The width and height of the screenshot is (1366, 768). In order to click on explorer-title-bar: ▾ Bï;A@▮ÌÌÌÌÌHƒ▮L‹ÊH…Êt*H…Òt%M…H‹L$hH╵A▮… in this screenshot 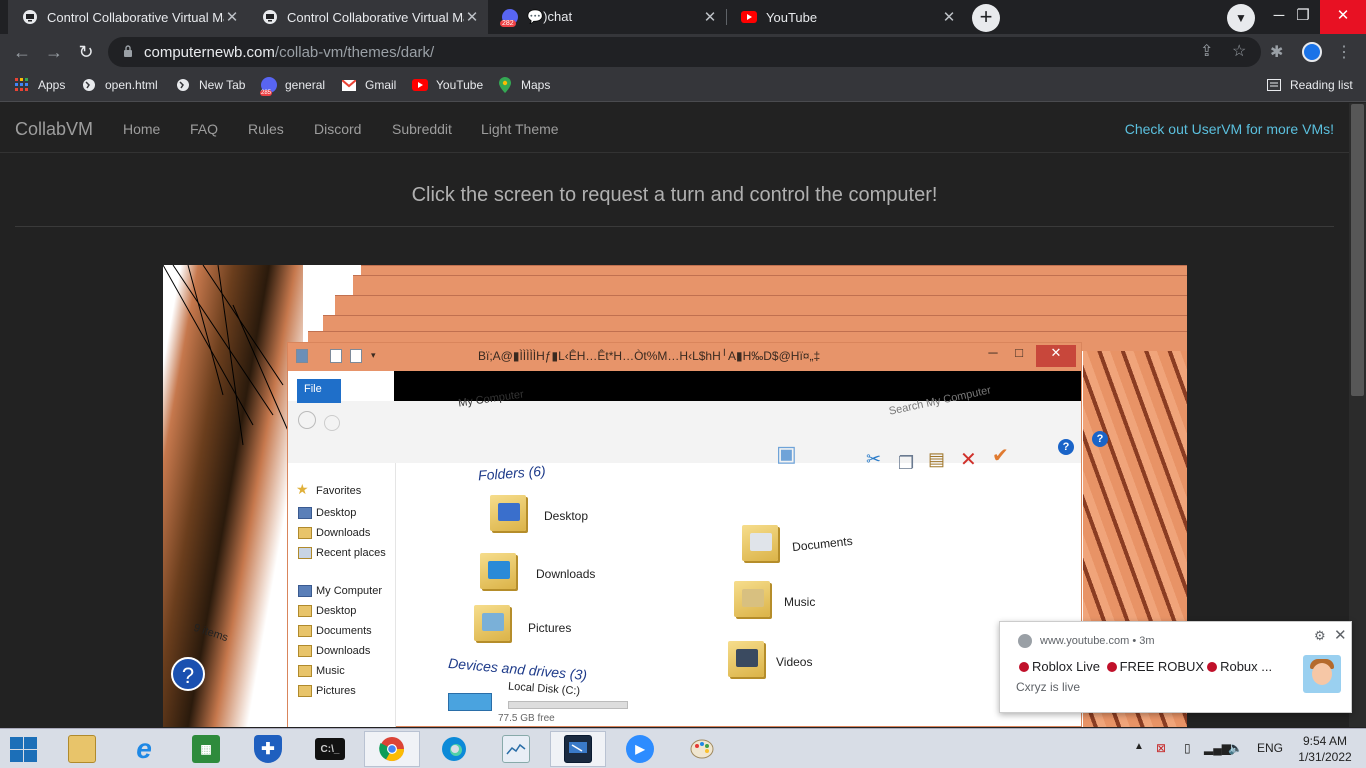, I will do `click(684, 357)`.